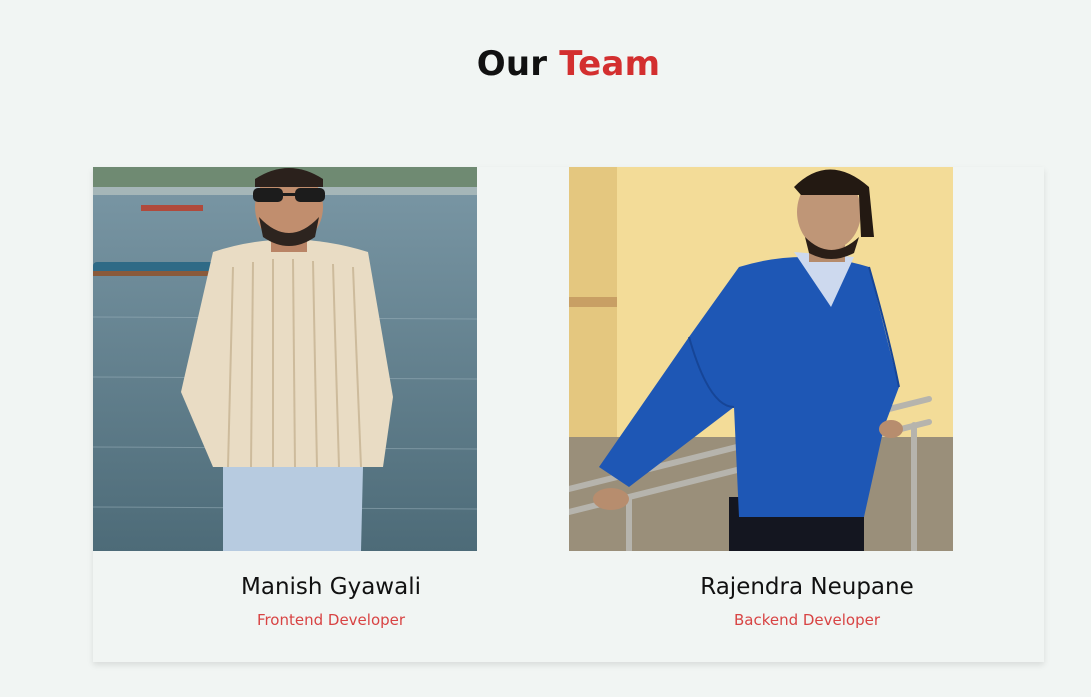 This screenshot has height=697, width=1091. I want to click on section-title: Our Team, so click(545, 64).